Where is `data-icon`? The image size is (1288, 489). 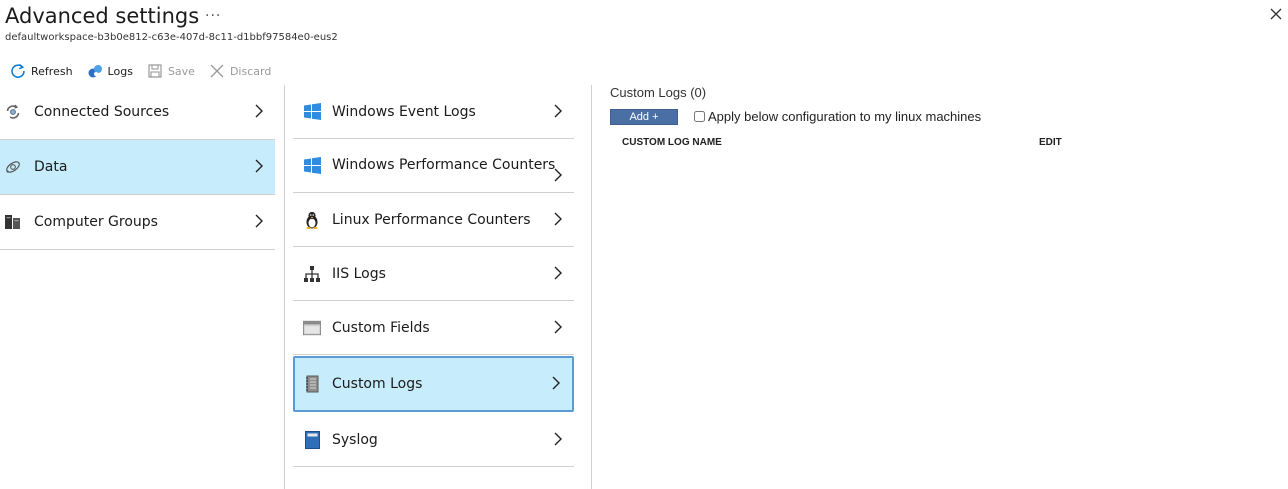 data-icon is located at coordinates (13, 167).